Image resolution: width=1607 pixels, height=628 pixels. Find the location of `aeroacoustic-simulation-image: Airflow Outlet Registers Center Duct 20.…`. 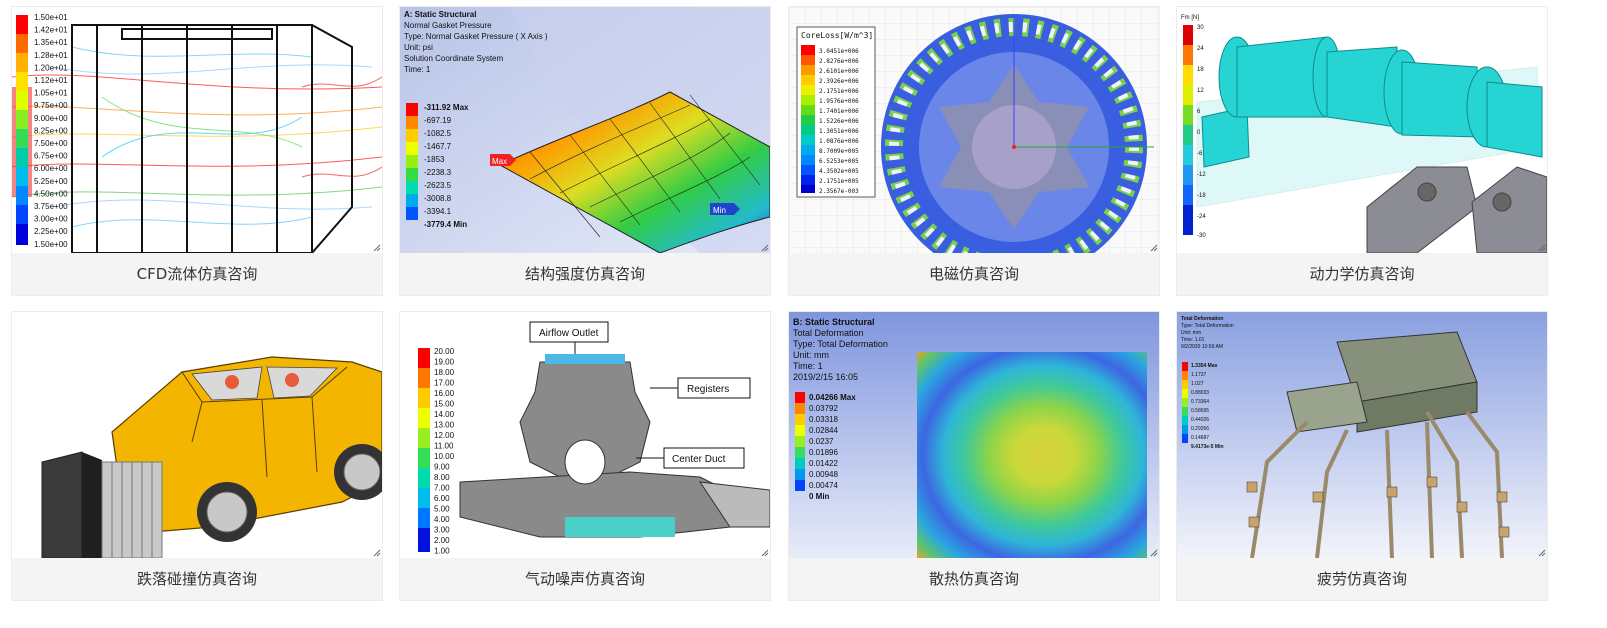

aeroacoustic-simulation-image: Airflow Outlet Registers Center Duct 20.… is located at coordinates (585, 435).